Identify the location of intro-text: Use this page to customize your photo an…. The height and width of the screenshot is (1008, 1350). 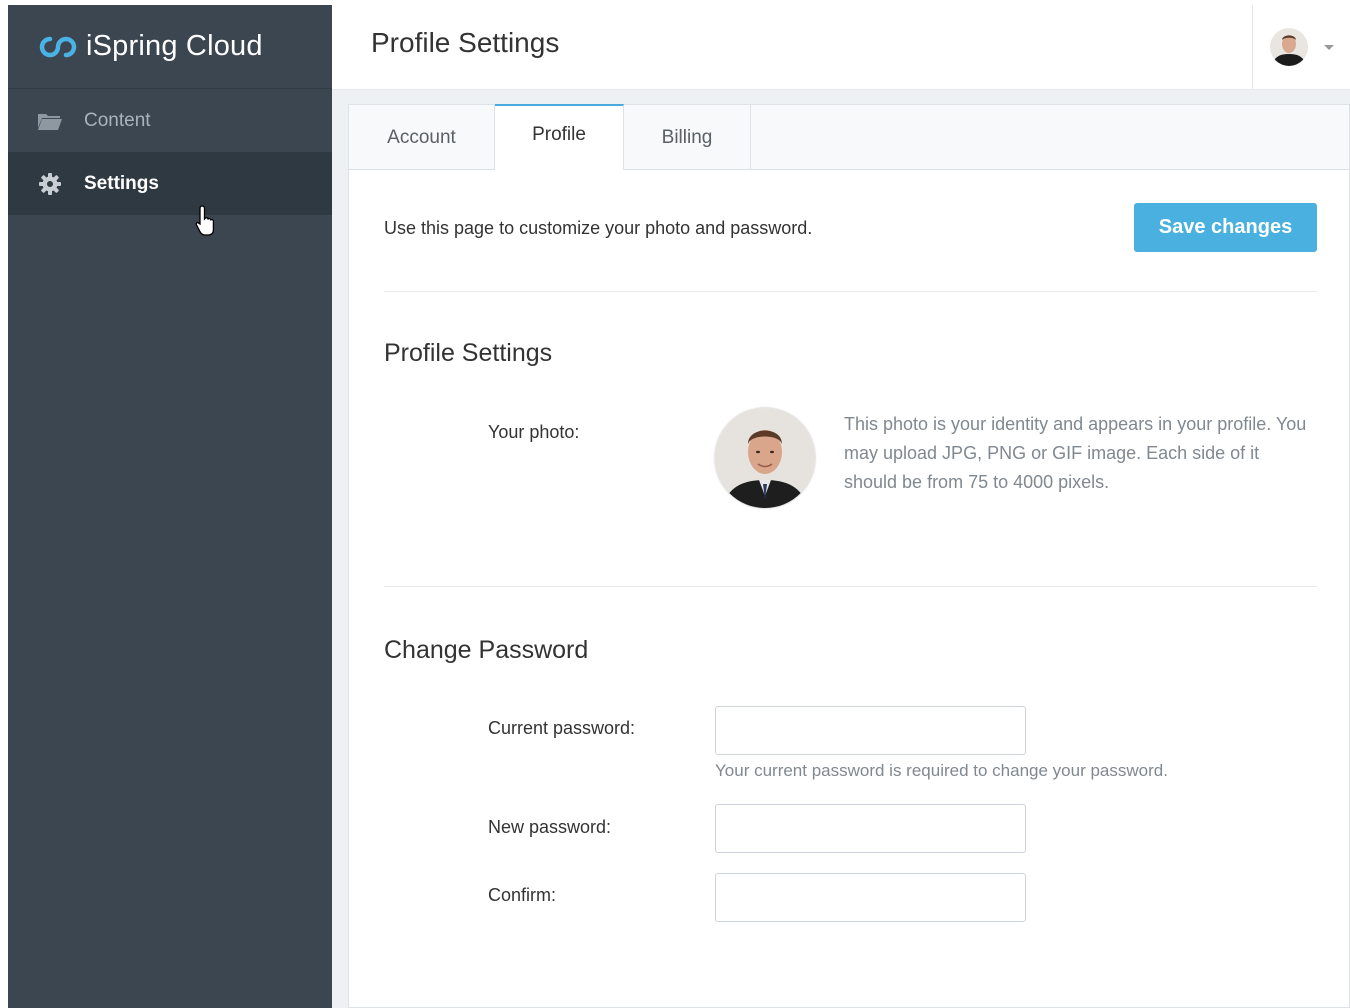
(598, 228).